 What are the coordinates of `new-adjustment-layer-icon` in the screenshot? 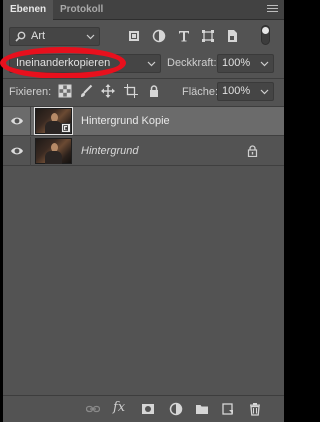 It's located at (176, 409).